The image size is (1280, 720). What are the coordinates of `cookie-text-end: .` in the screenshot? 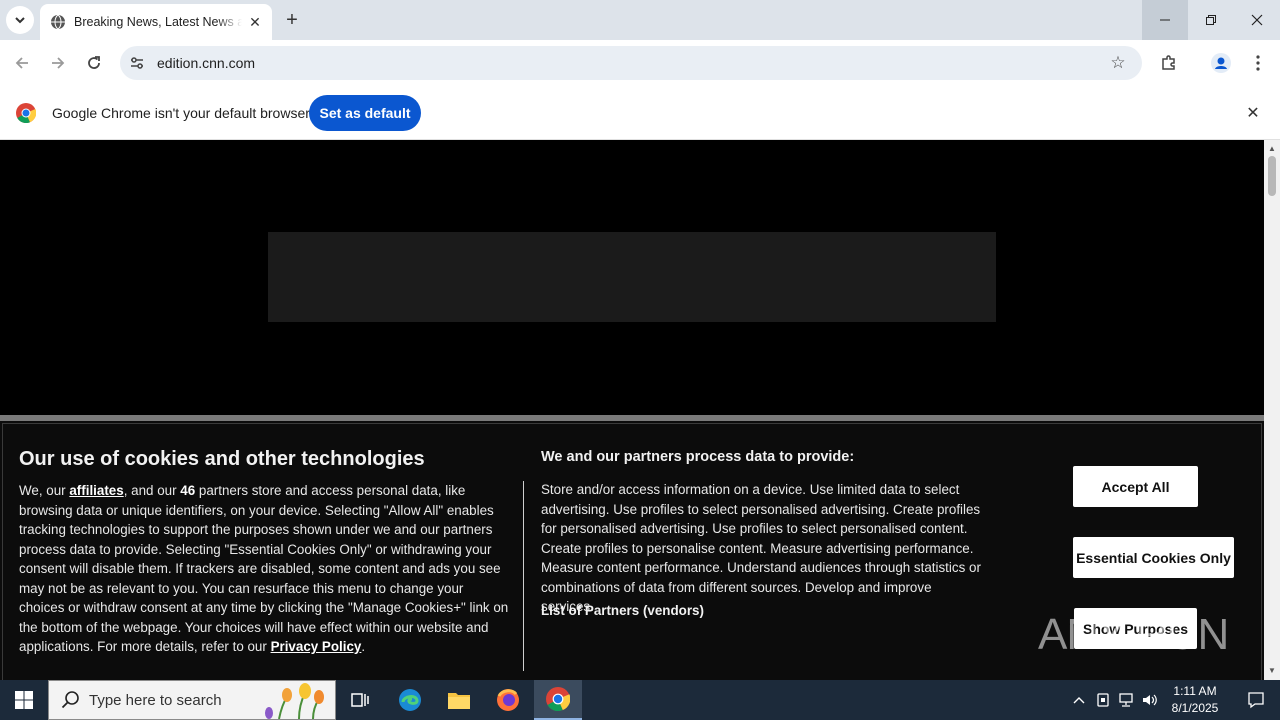 It's located at (363, 646).